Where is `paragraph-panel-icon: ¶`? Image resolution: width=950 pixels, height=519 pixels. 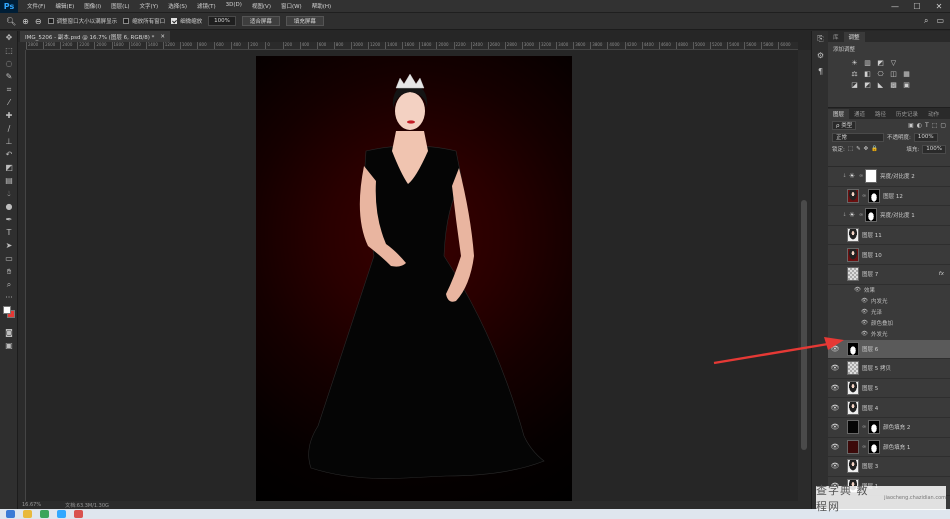
paragraph-panel-icon: ¶ is located at coordinates (820, 71).